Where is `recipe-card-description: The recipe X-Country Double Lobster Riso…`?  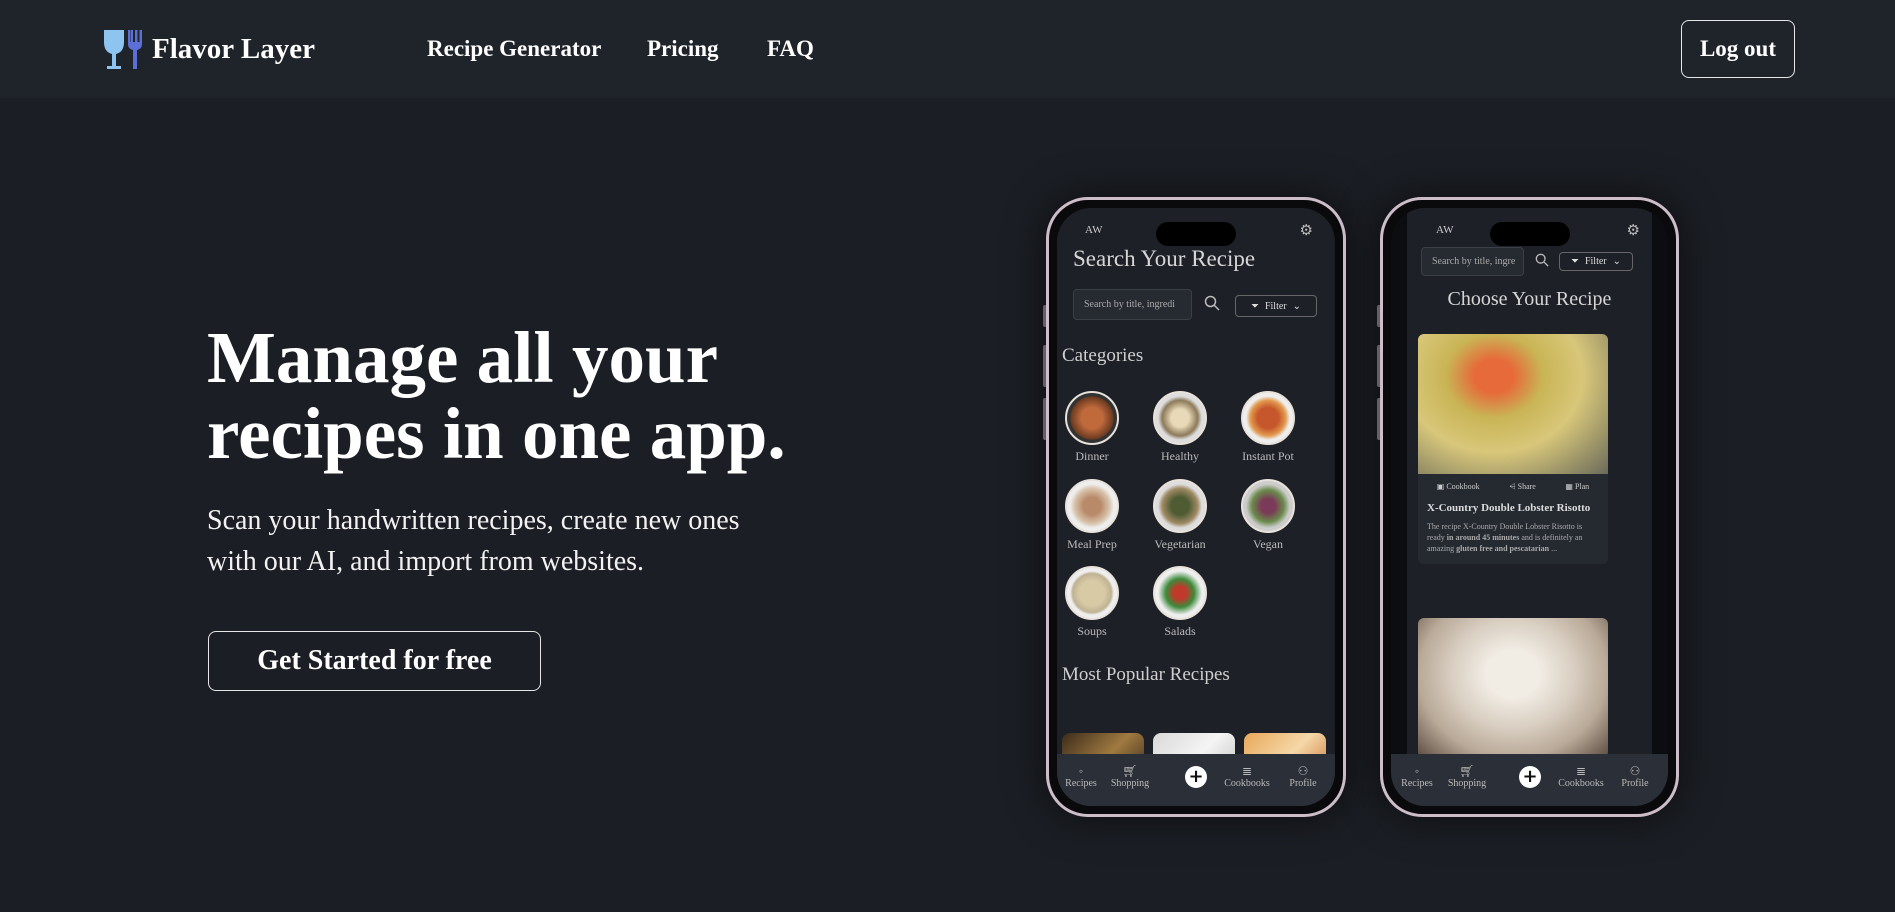
recipe-card-description: The recipe X-Country Double Lobster Riso… is located at coordinates (1513, 540).